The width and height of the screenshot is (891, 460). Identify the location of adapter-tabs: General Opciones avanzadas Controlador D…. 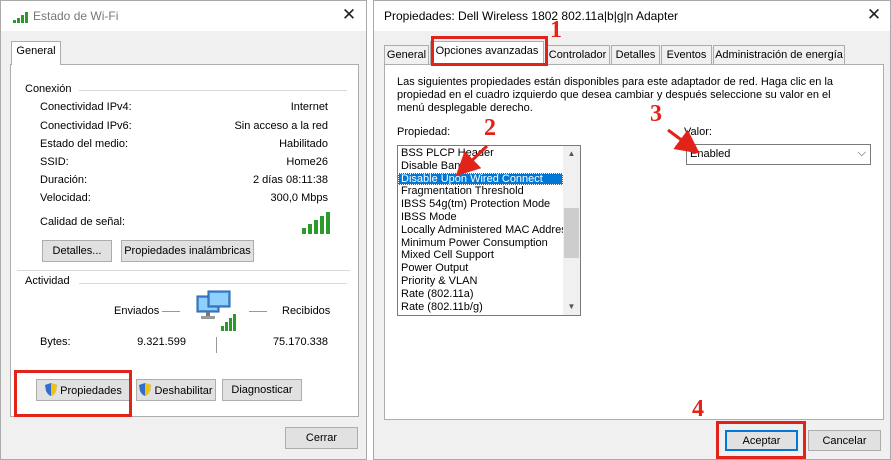
(632, 48).